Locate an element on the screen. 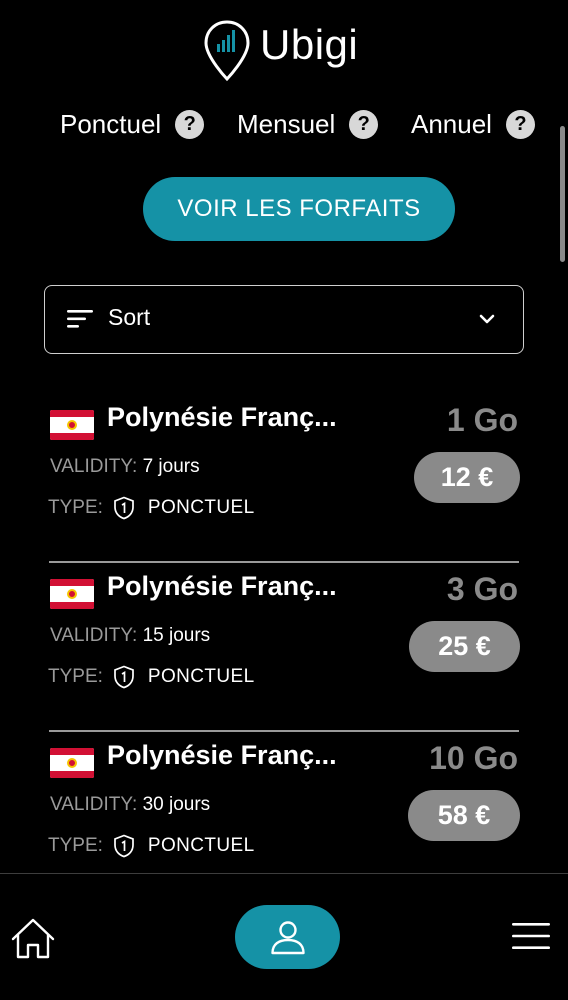 This screenshot has height=1000, width=568. plan-type-ponctuel: Ponctuel ? is located at coordinates (132, 124).